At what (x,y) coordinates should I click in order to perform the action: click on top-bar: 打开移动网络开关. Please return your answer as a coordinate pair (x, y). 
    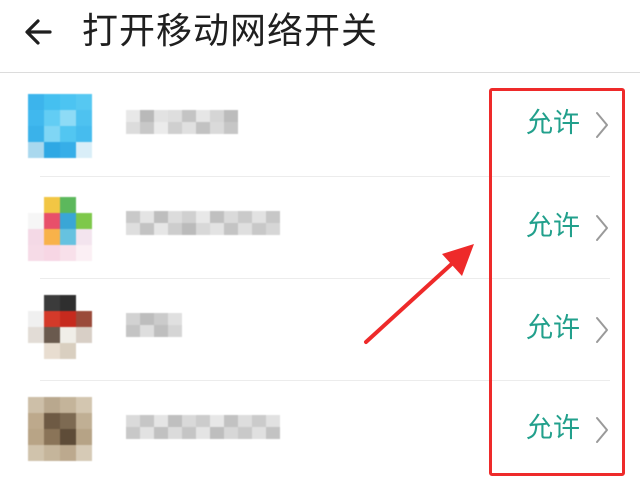
    Looking at the image, I should click on (320, 36).